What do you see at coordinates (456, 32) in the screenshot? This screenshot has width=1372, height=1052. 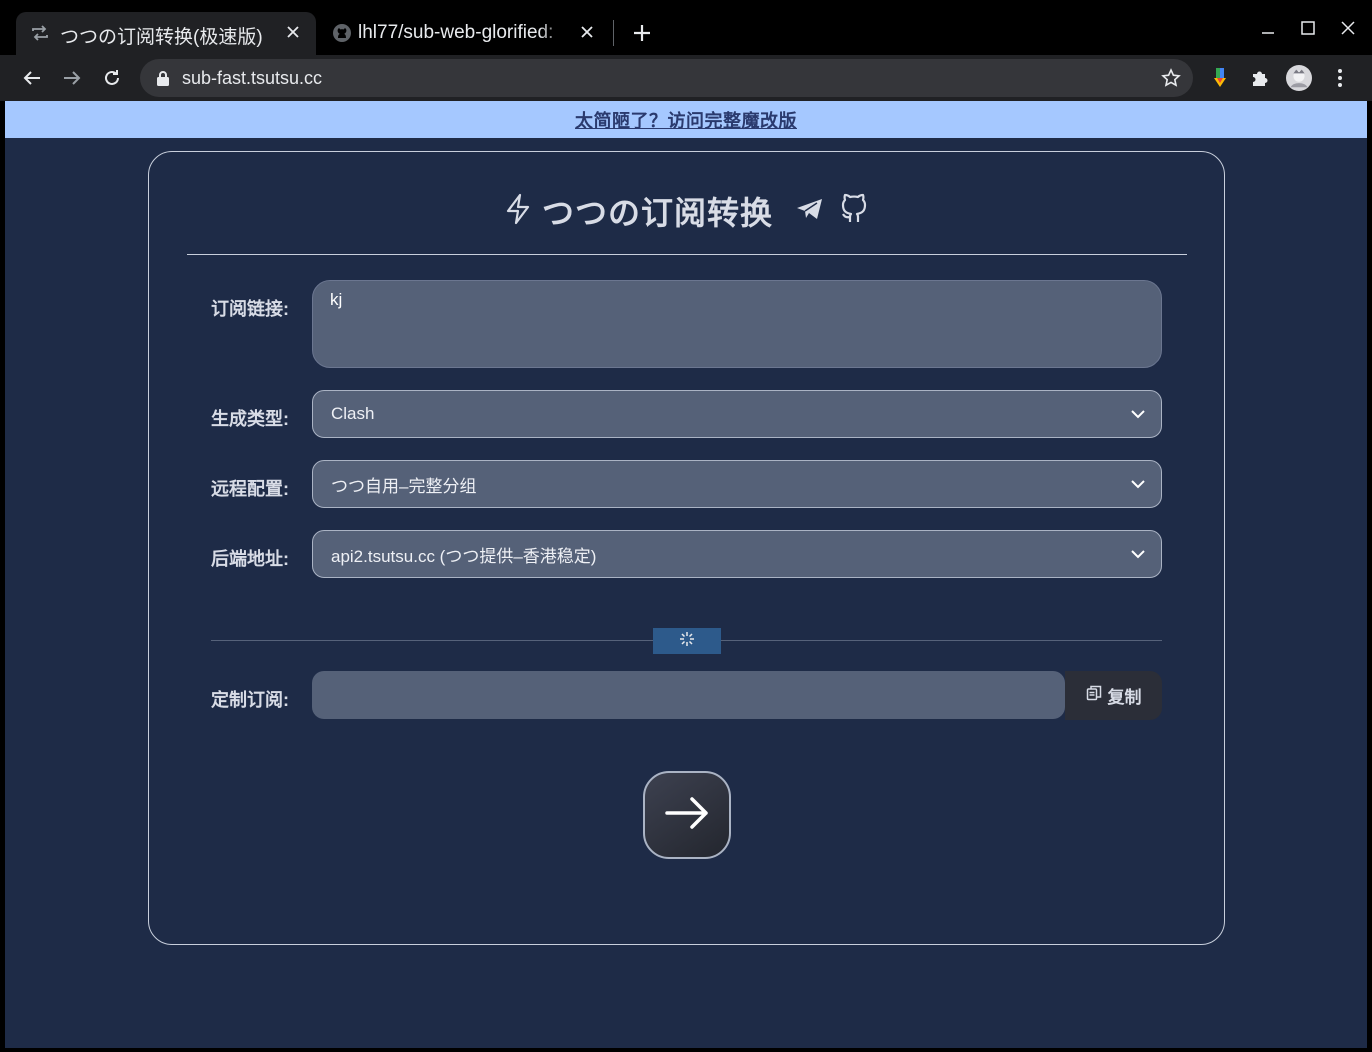 I see `tab-title: lhl77/sub-web-glorified:` at bounding box center [456, 32].